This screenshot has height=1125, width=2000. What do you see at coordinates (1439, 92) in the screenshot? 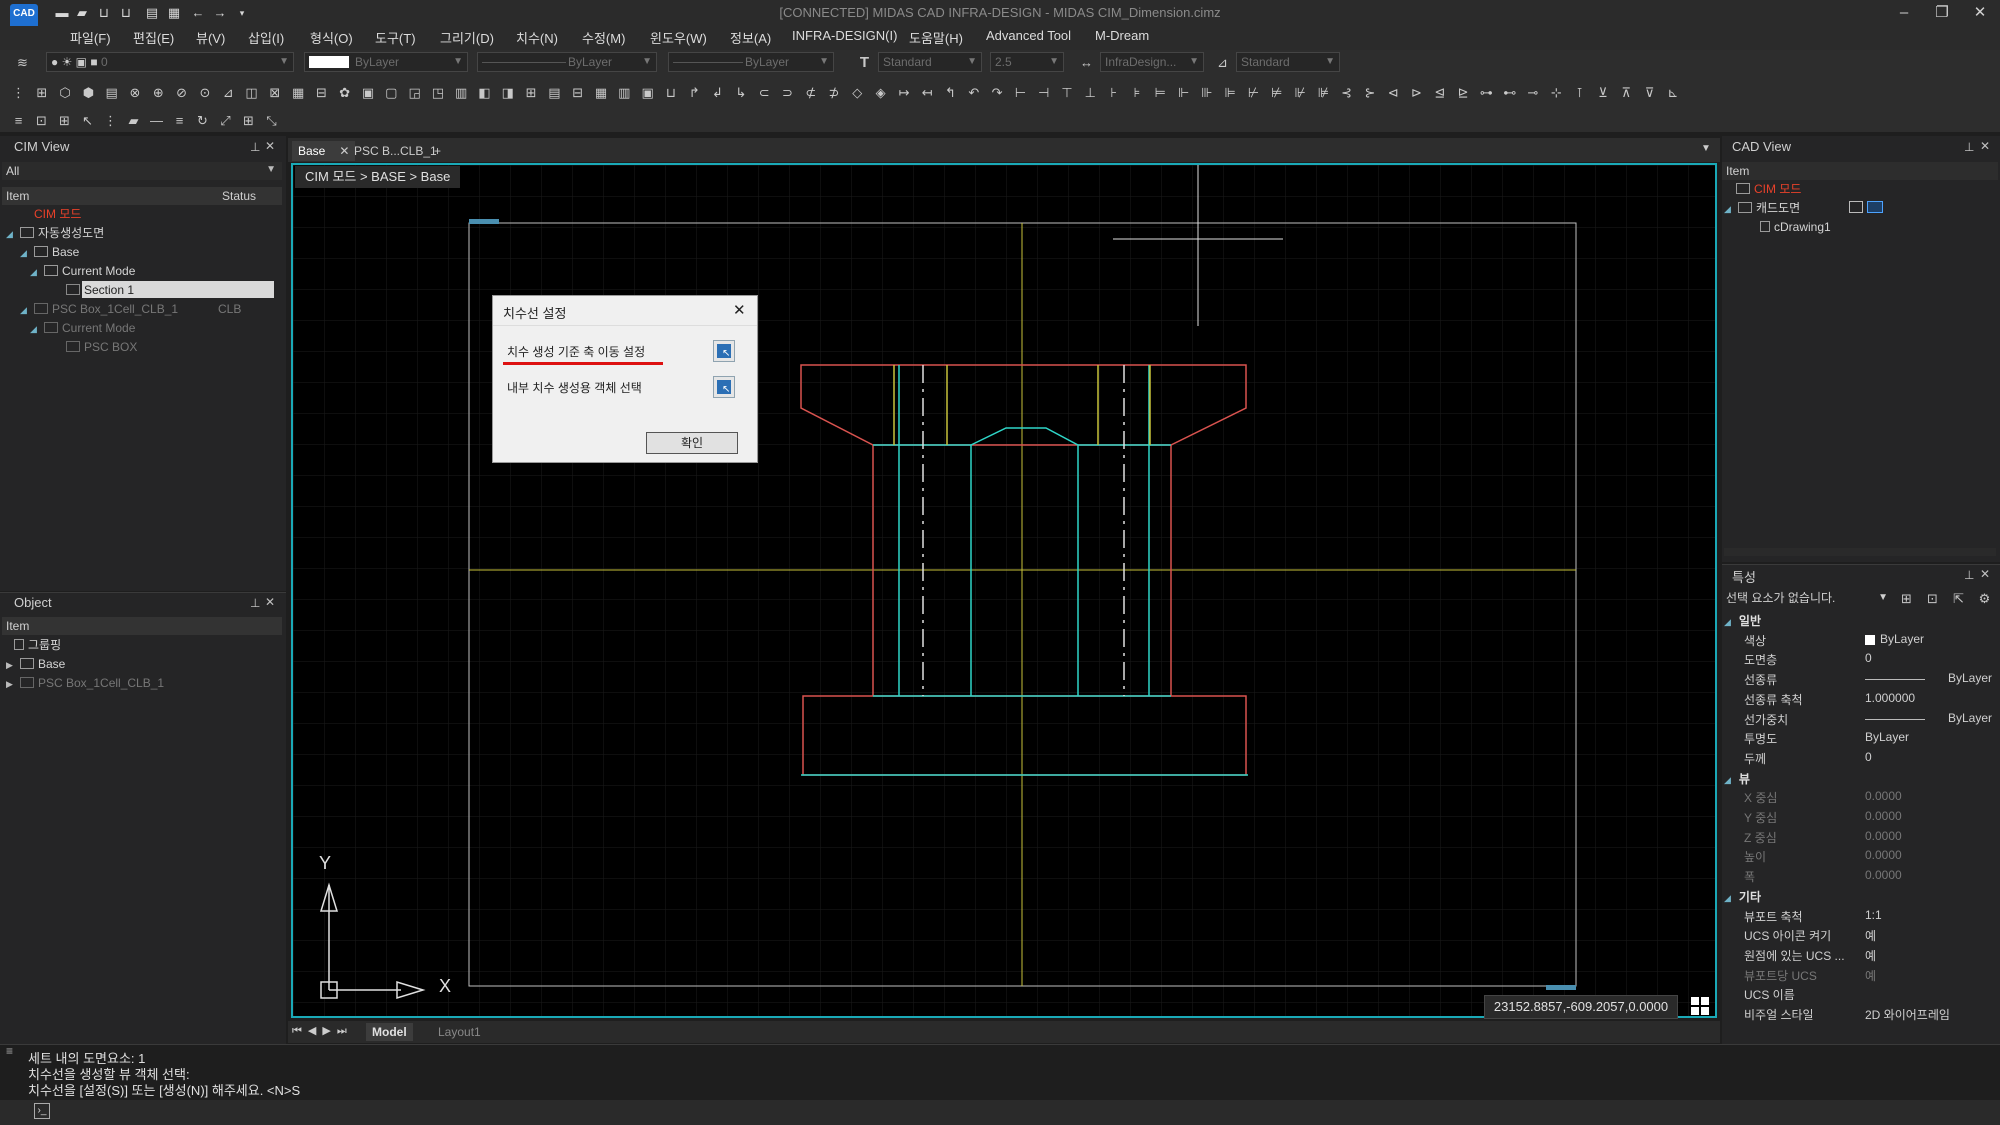
I see `toolbar-tool-icon: ⊴` at bounding box center [1439, 92].